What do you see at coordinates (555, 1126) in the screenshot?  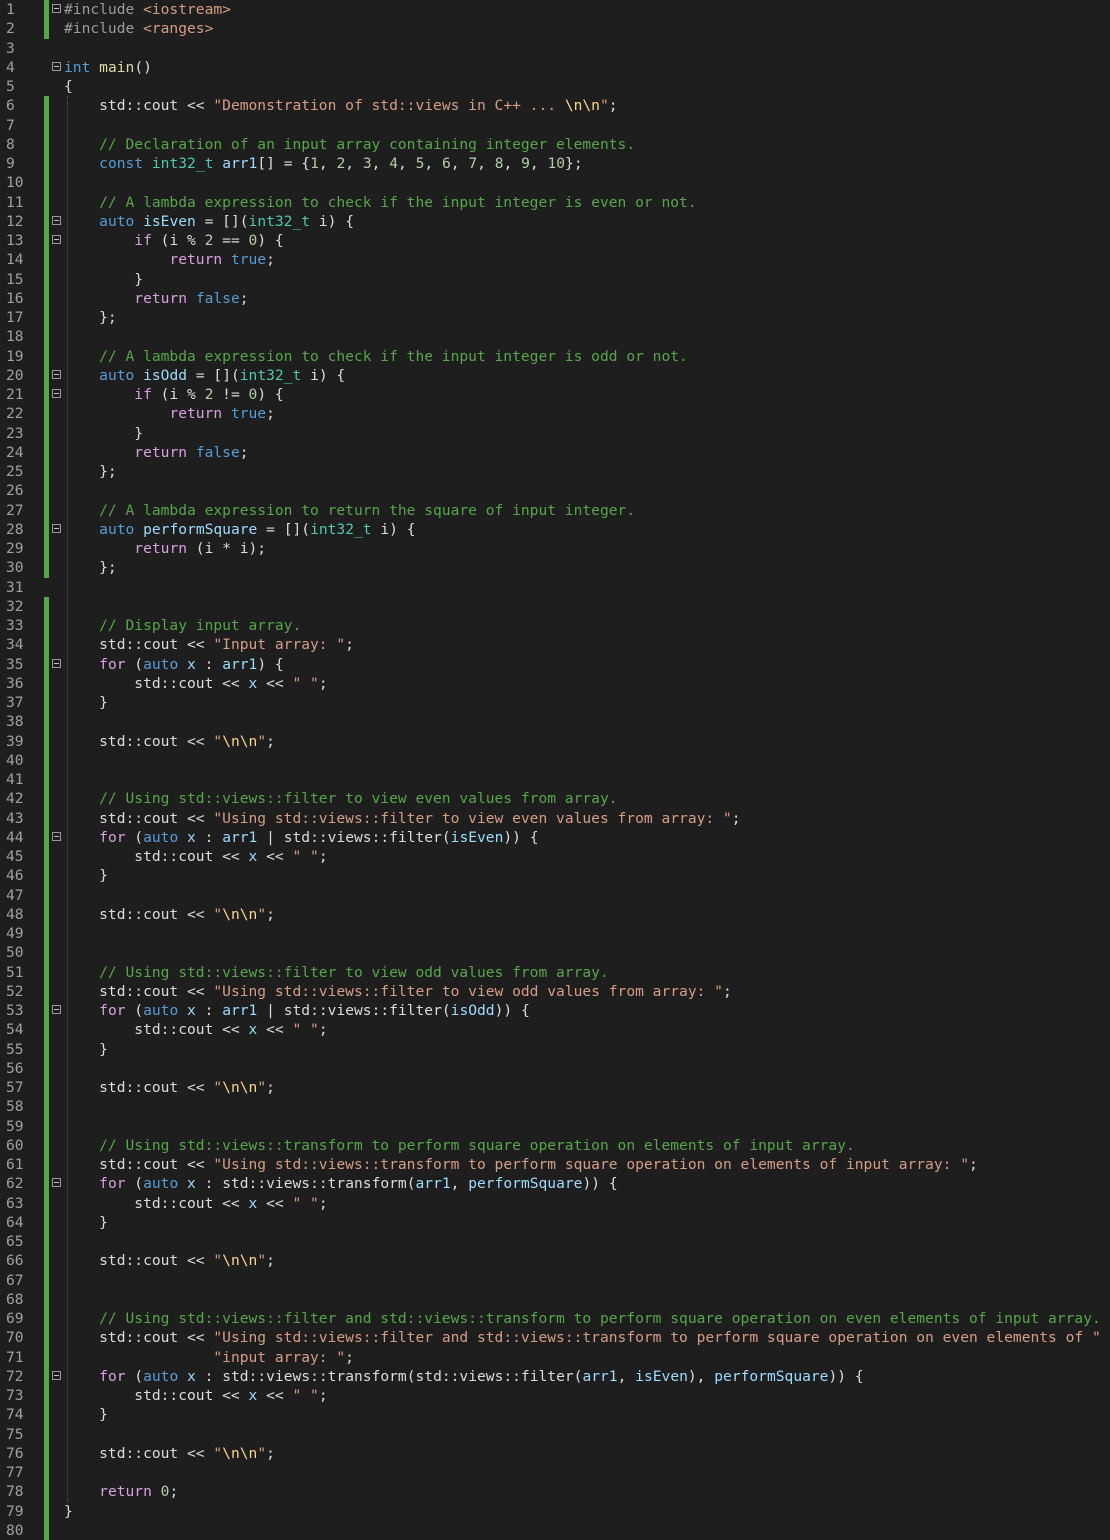 I see `code-line: 59` at bounding box center [555, 1126].